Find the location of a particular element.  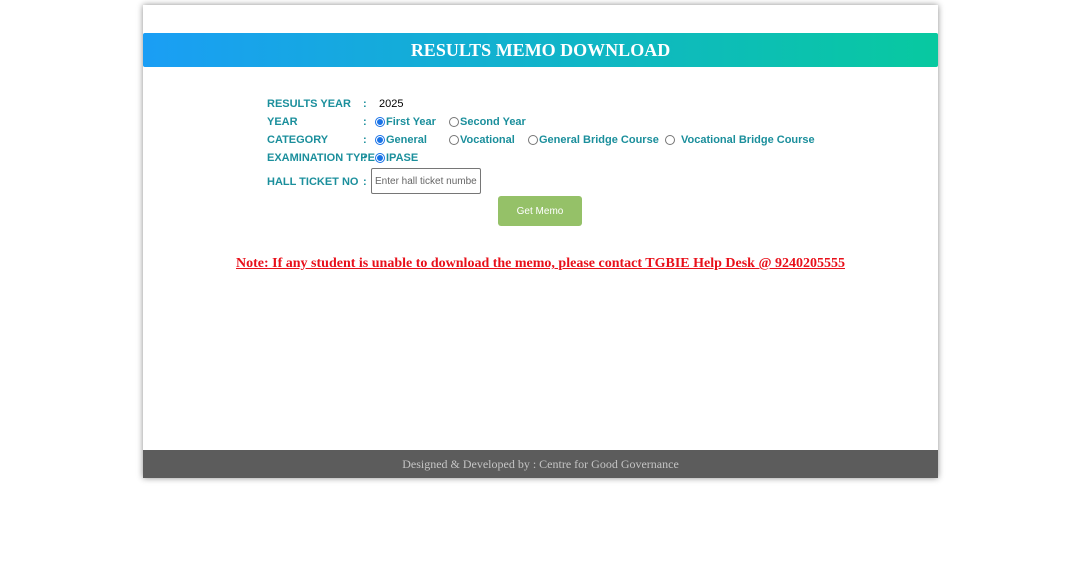

category-label: CATEGORY is located at coordinates (298, 140).